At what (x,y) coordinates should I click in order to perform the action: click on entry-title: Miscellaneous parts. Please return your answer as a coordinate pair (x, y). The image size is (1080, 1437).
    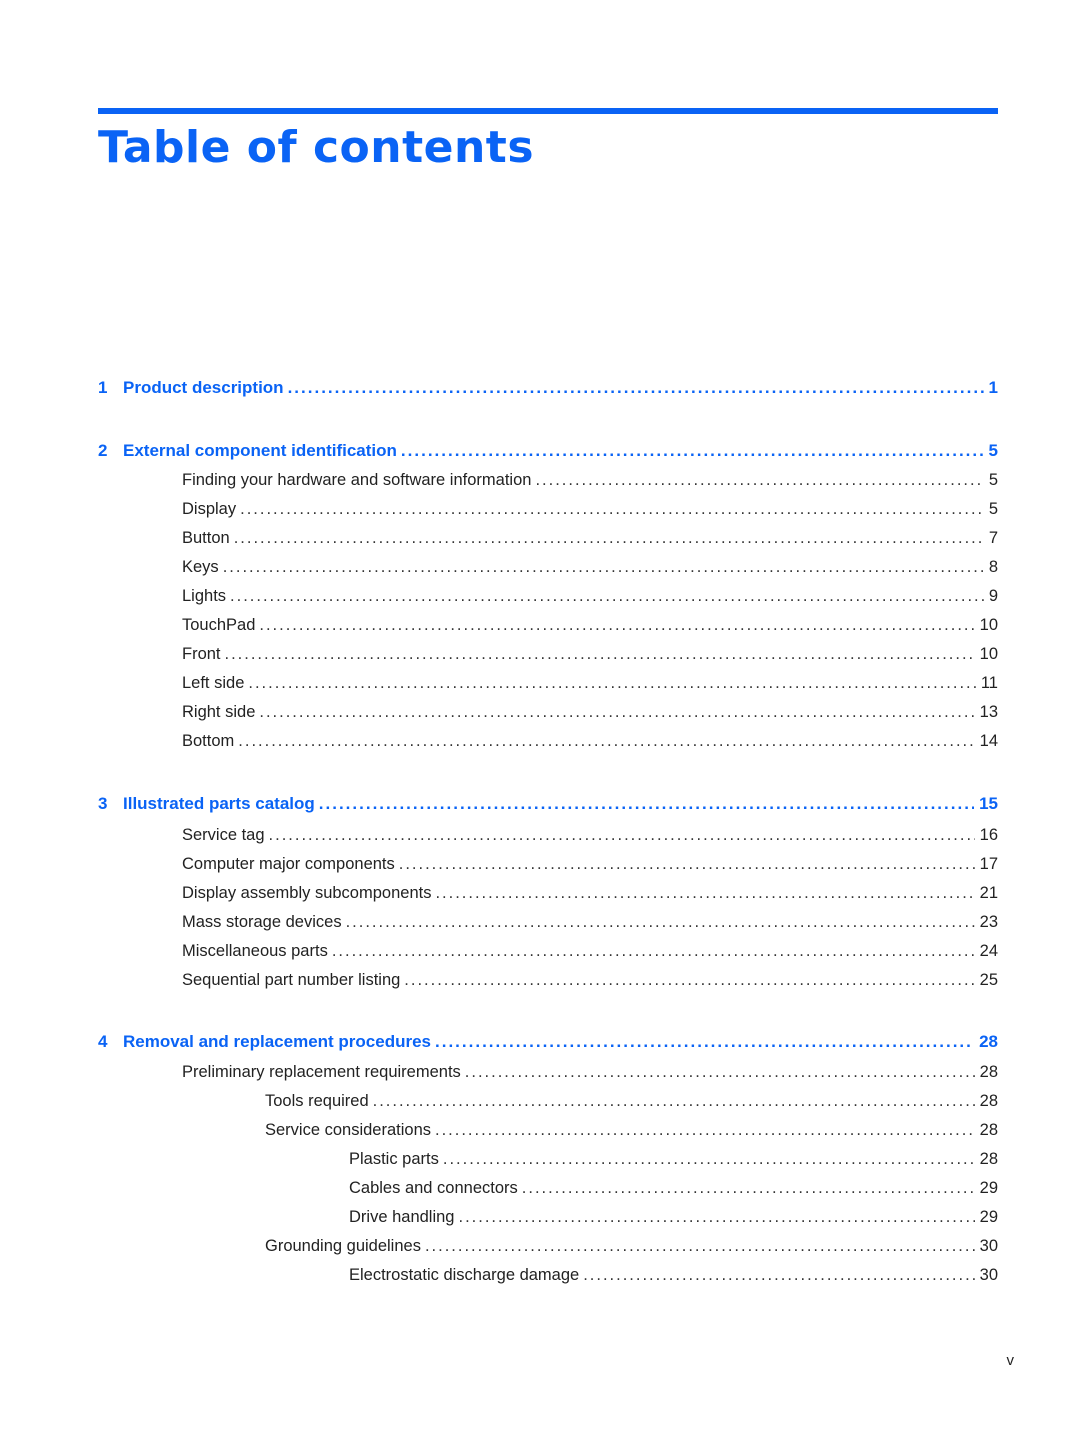
    Looking at the image, I should click on (255, 951).